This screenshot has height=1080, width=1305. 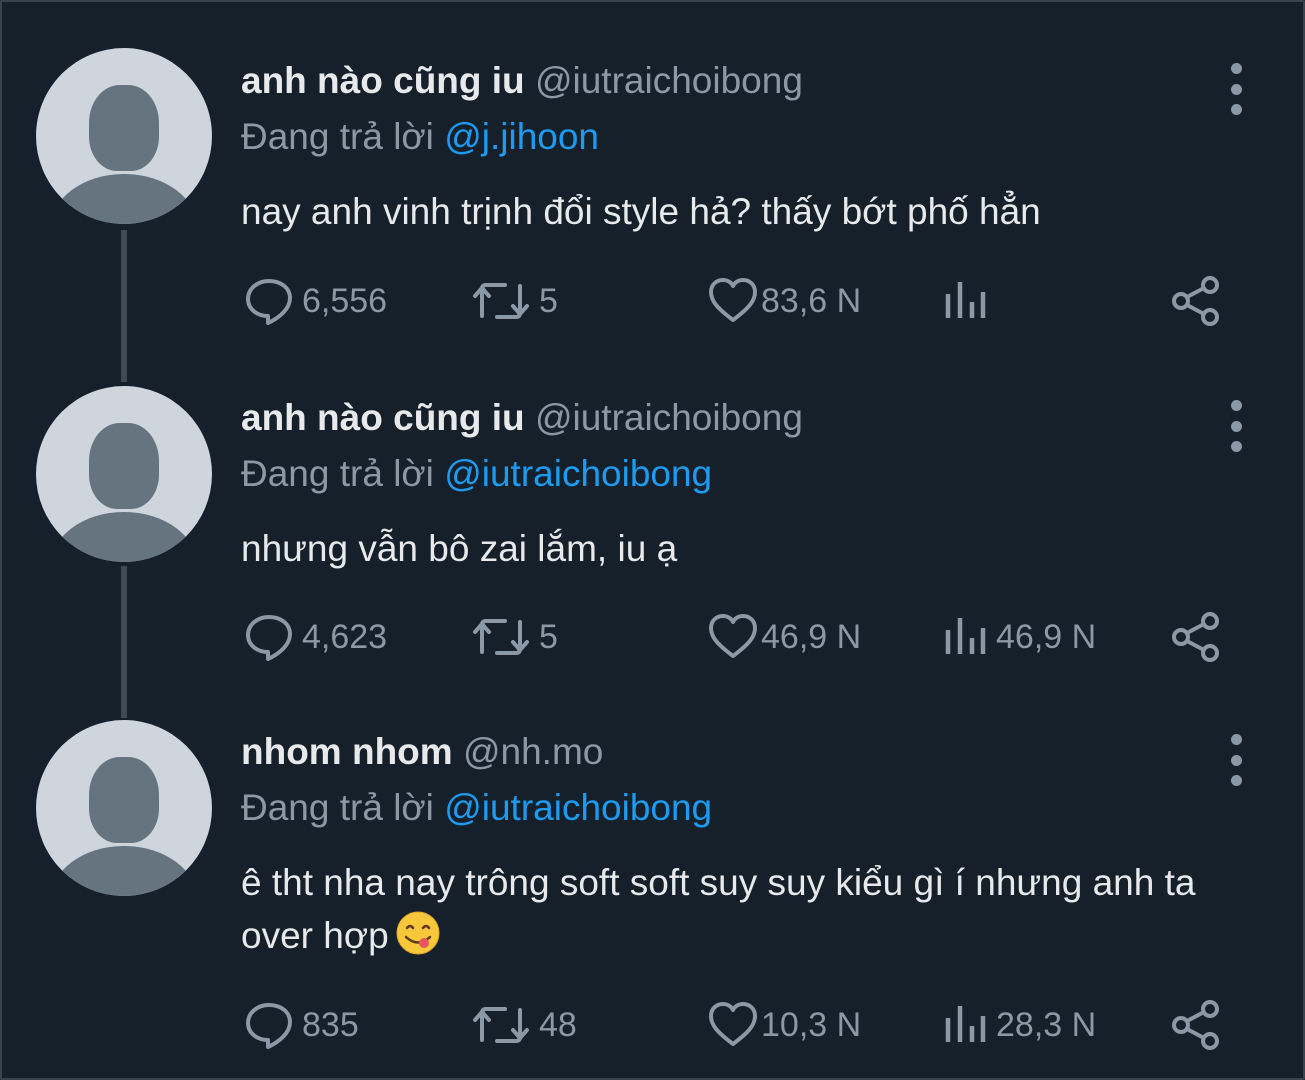 I want to click on reply-mention-link: @j.jihoon, so click(x=521, y=136).